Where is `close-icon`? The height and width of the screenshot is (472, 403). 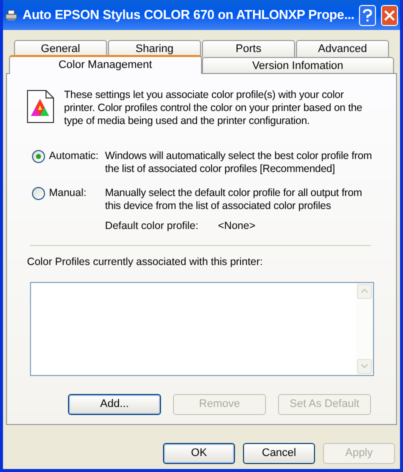
close-icon is located at coordinates (390, 15).